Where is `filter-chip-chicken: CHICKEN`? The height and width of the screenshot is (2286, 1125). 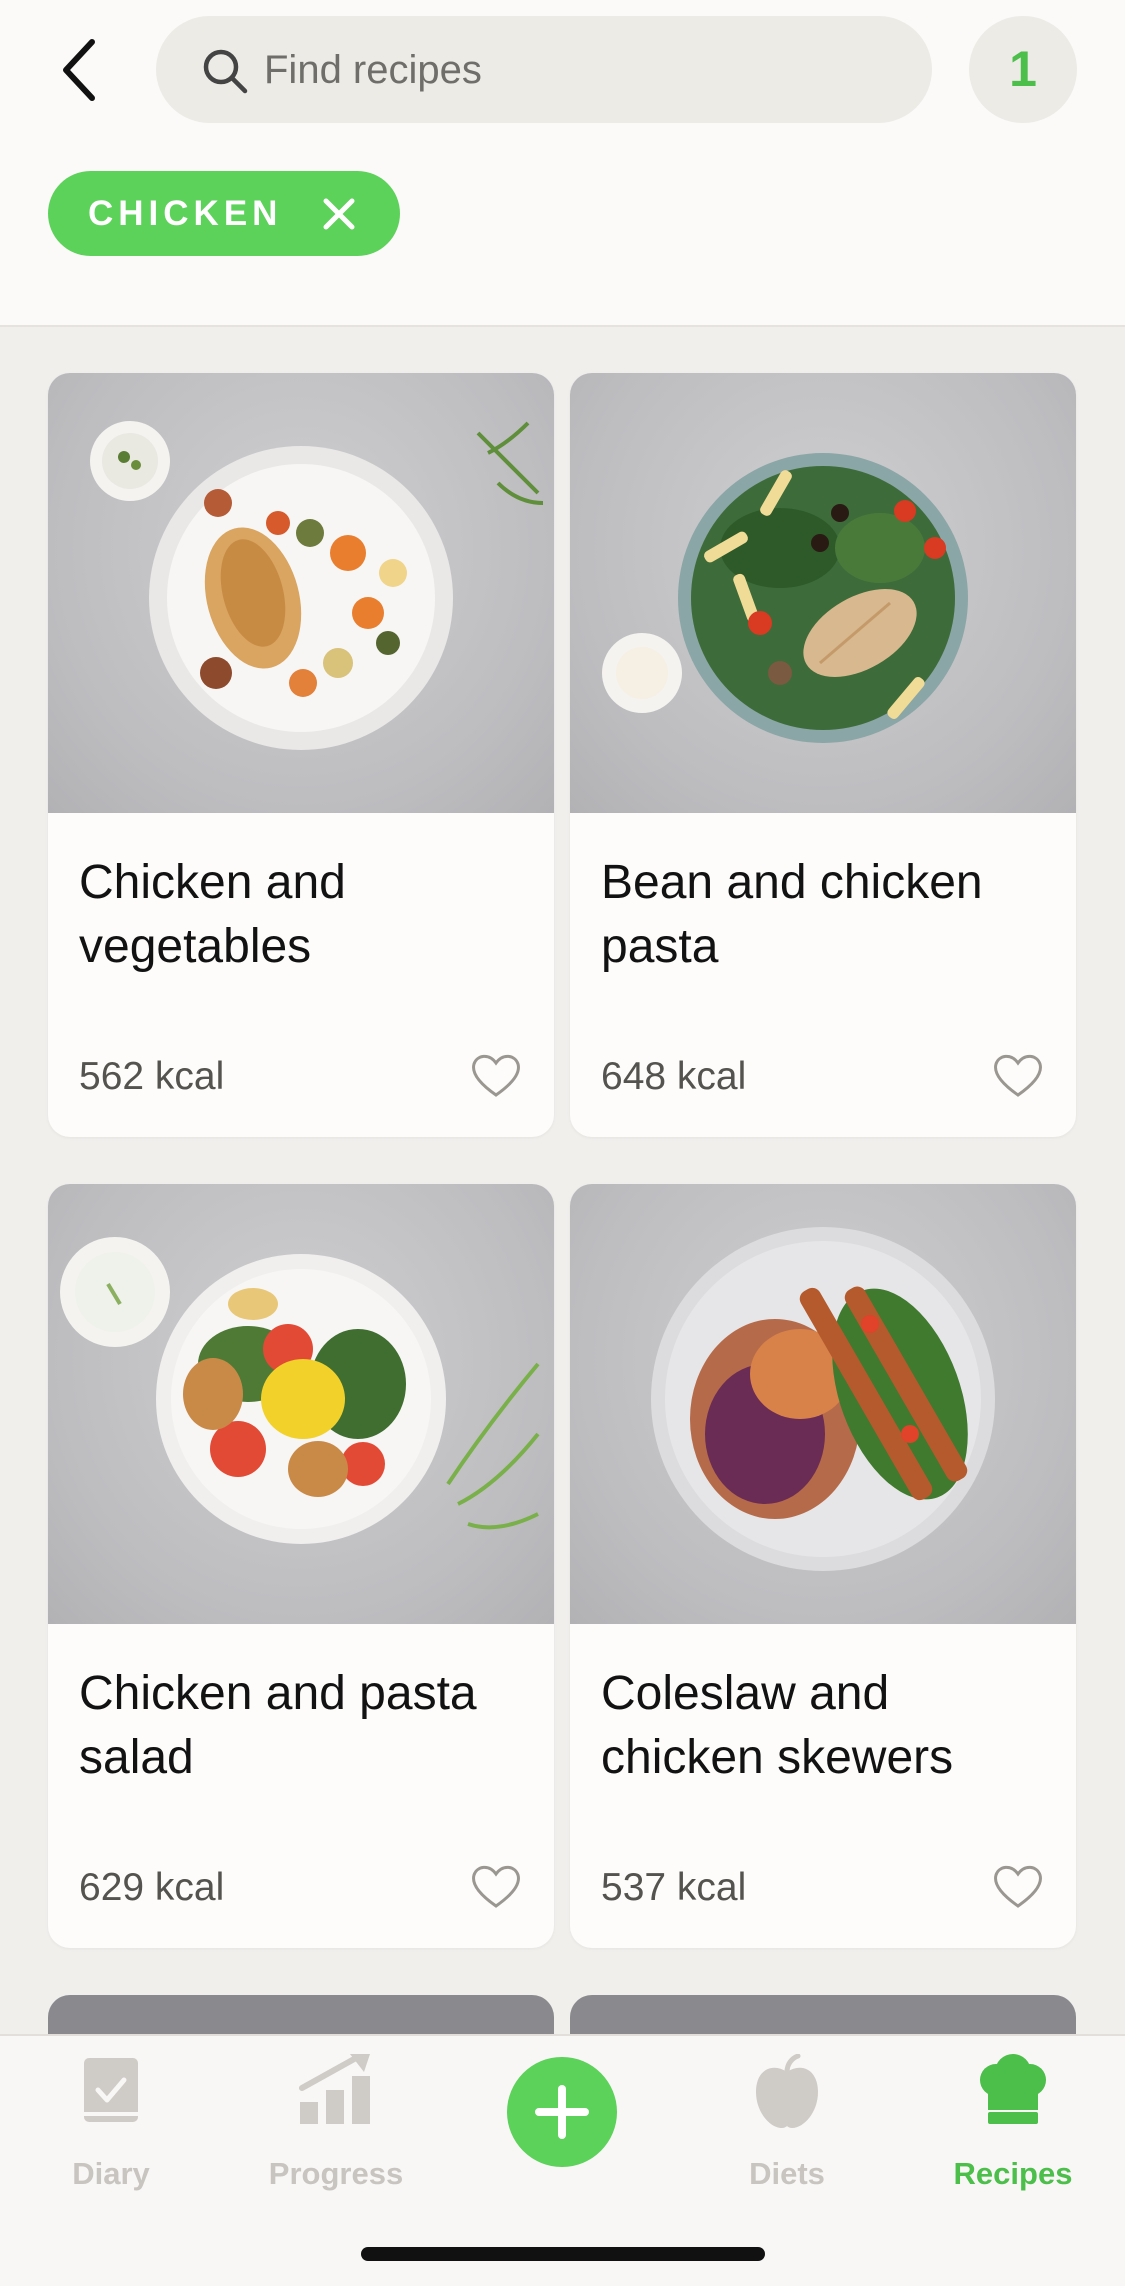
filter-chip-chicken: CHICKEN is located at coordinates (224, 213).